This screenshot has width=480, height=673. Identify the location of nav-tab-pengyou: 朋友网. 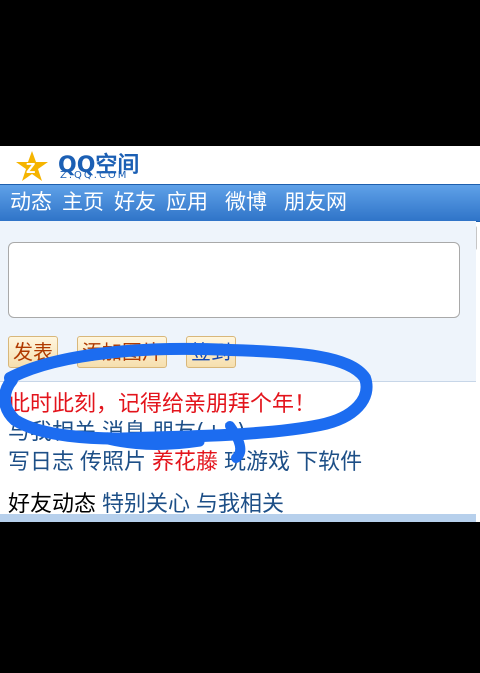
(312, 202).